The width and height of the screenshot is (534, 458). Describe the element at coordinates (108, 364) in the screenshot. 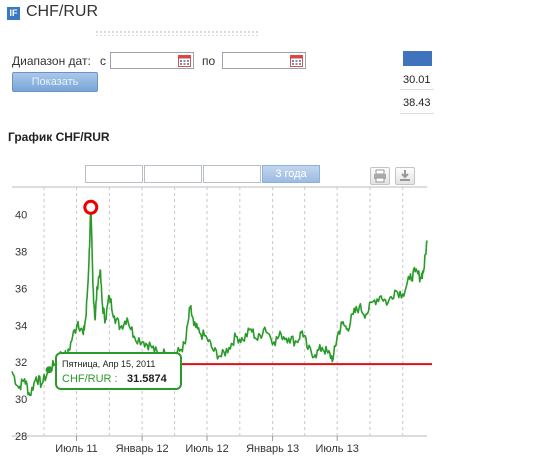

I see `tooltip-date: Пятница, Апр 15, 2011` at that location.